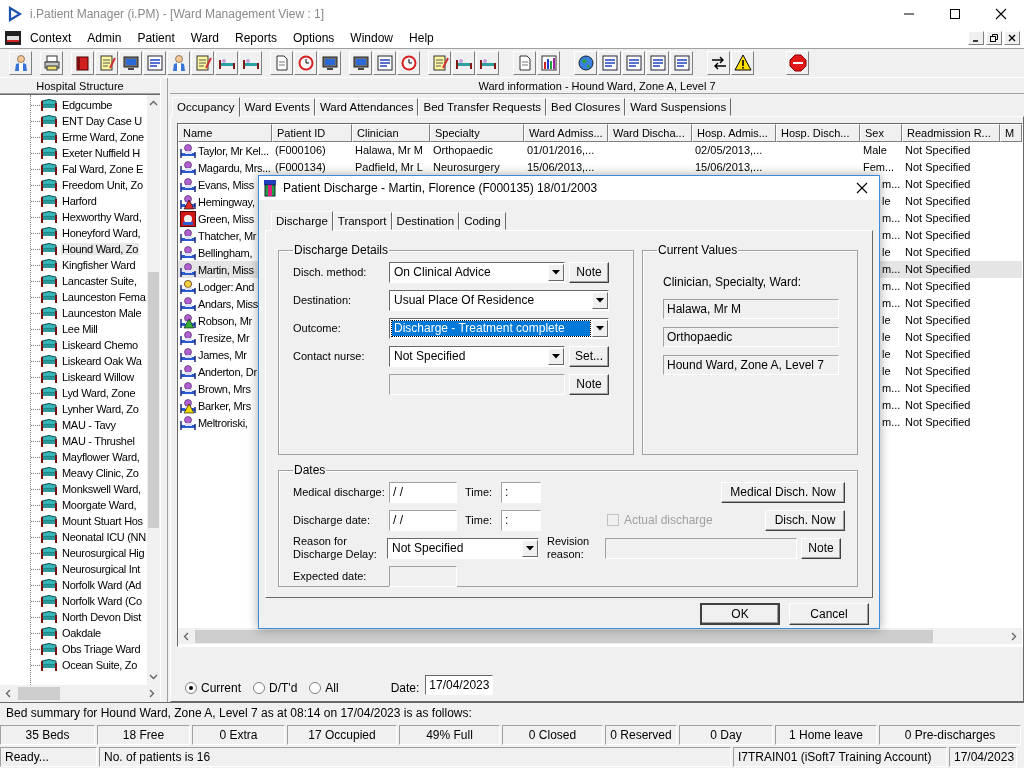  What do you see at coordinates (47, 735) in the screenshot?
I see `bed-stat: 35 Beds` at bounding box center [47, 735].